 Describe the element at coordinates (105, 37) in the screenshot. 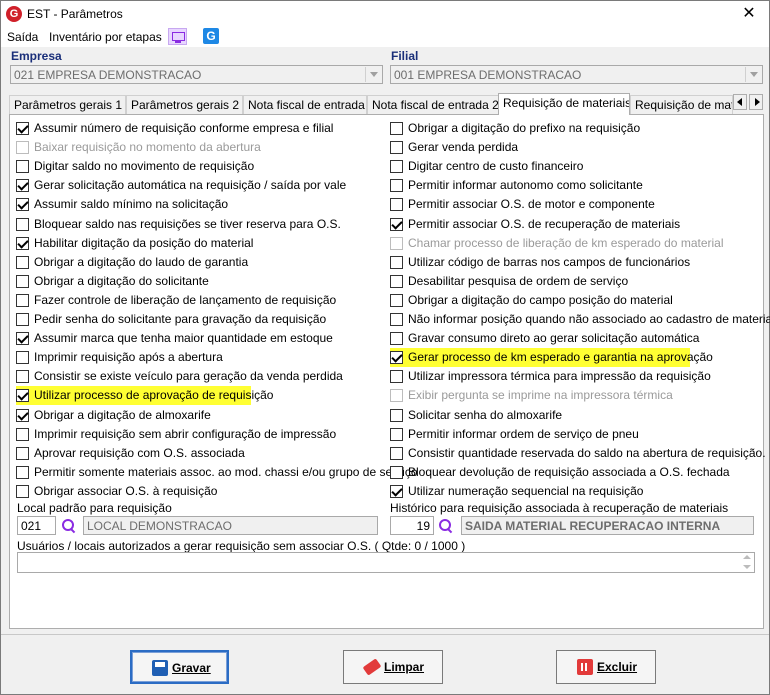

I see `menu-inventario-etapas: Inventário por etapas` at that location.